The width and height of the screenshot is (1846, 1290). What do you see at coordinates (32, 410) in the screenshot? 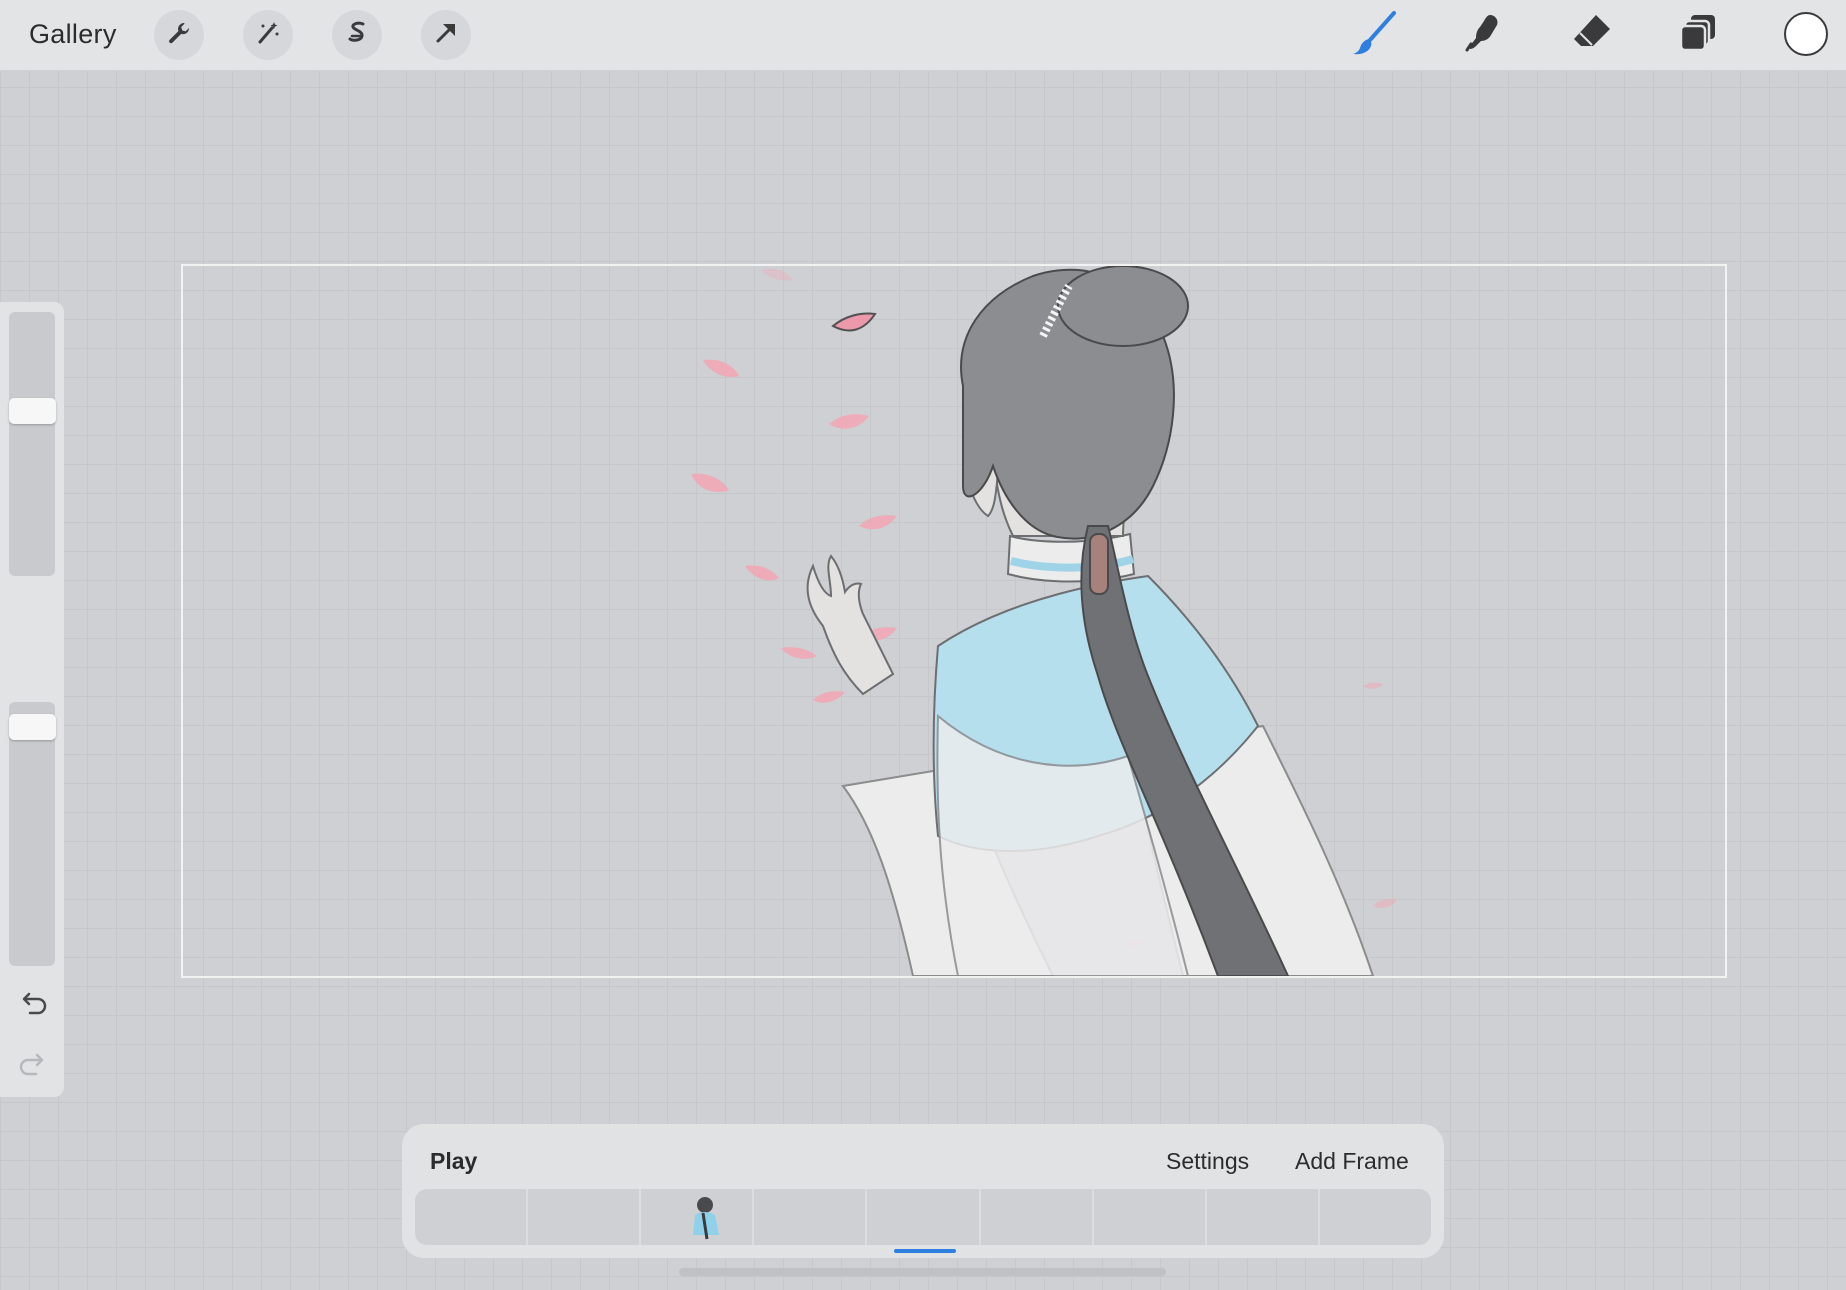
I see `brush-size-slider-thumb` at bounding box center [32, 410].